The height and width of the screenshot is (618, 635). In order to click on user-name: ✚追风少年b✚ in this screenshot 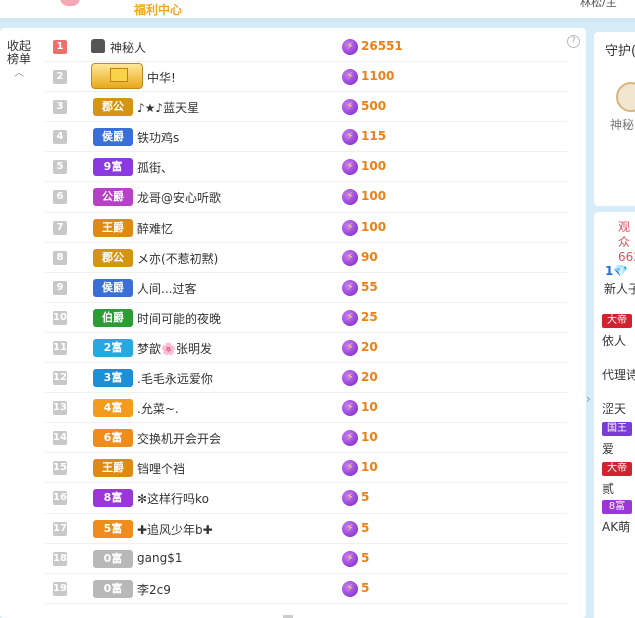, I will do `click(175, 529)`.